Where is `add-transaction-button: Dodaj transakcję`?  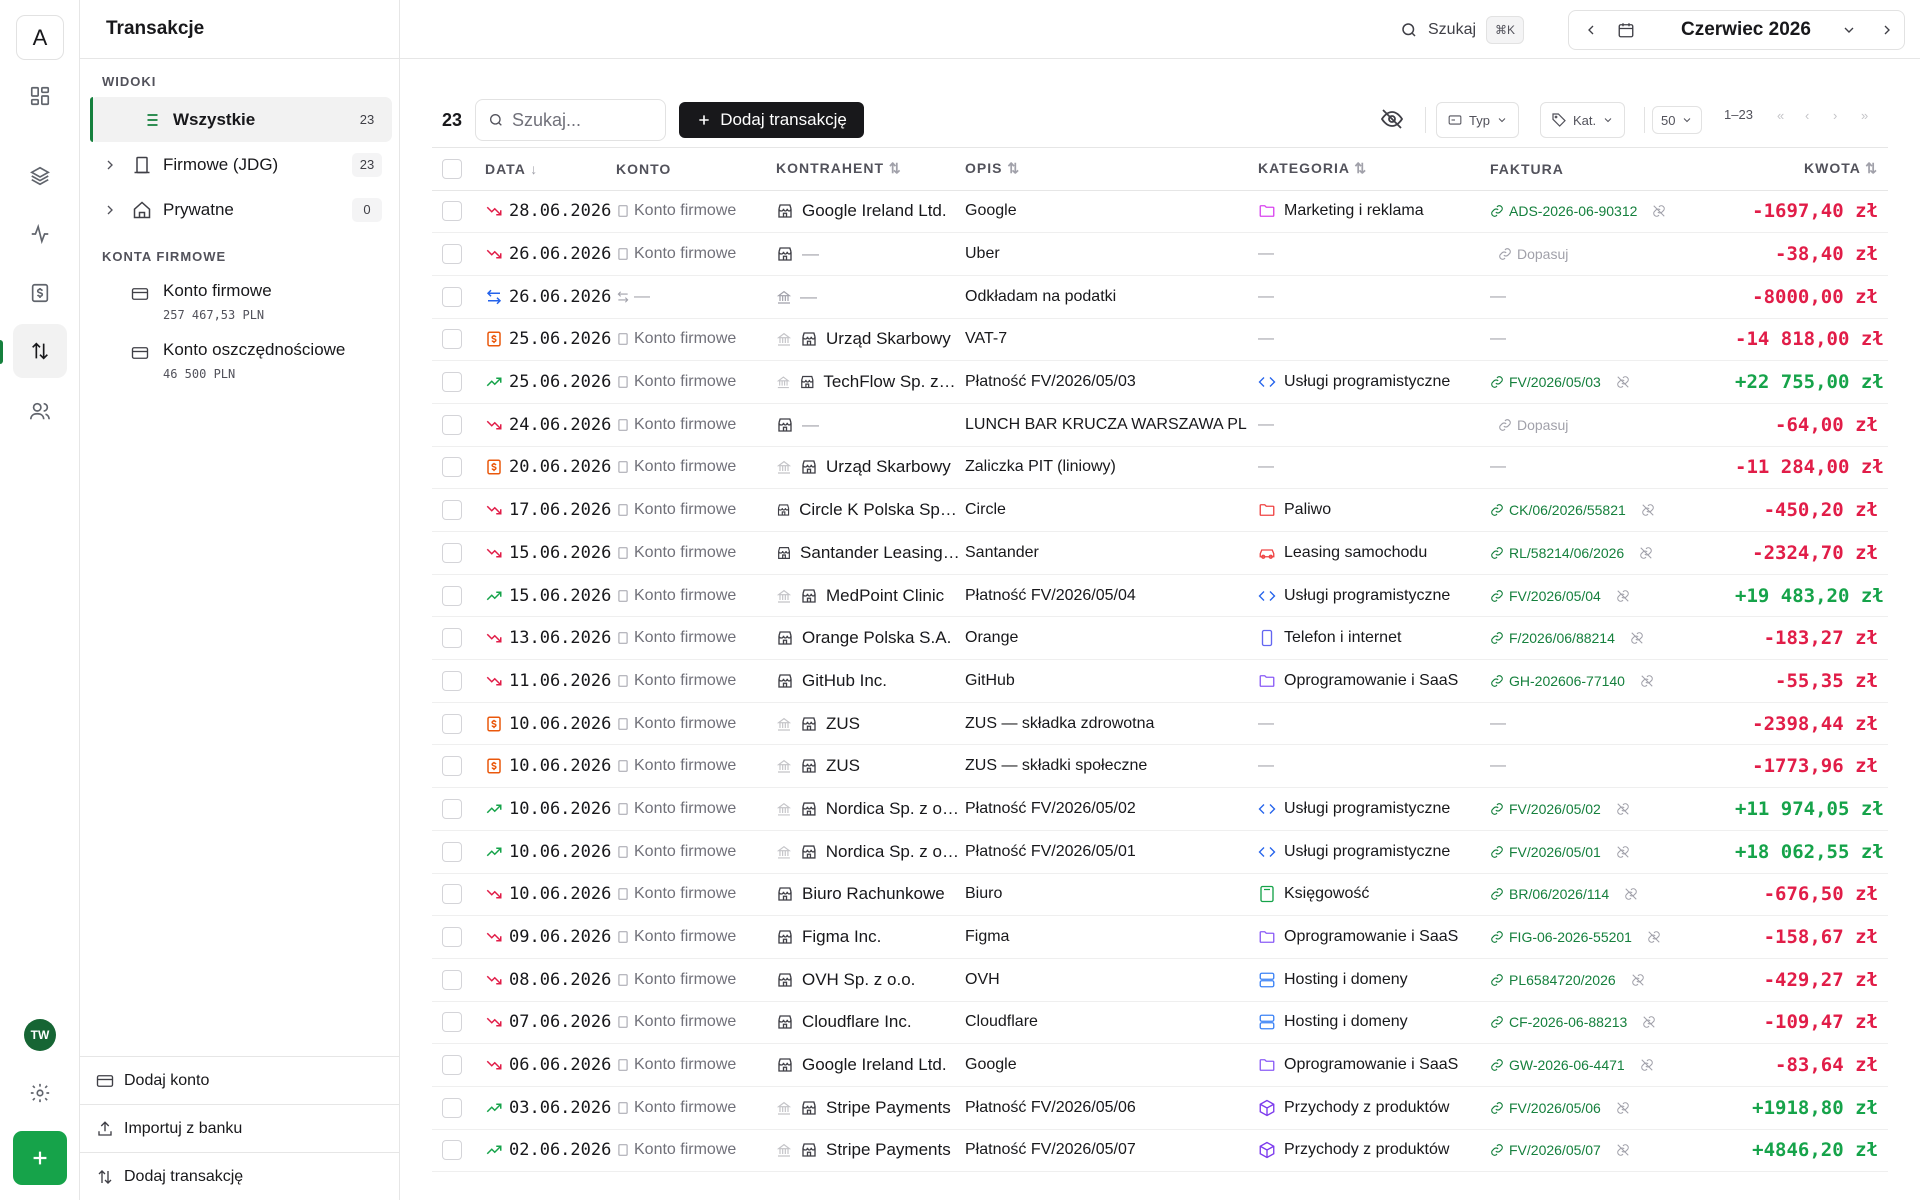 add-transaction-button: Dodaj transakcję is located at coordinates (771, 120).